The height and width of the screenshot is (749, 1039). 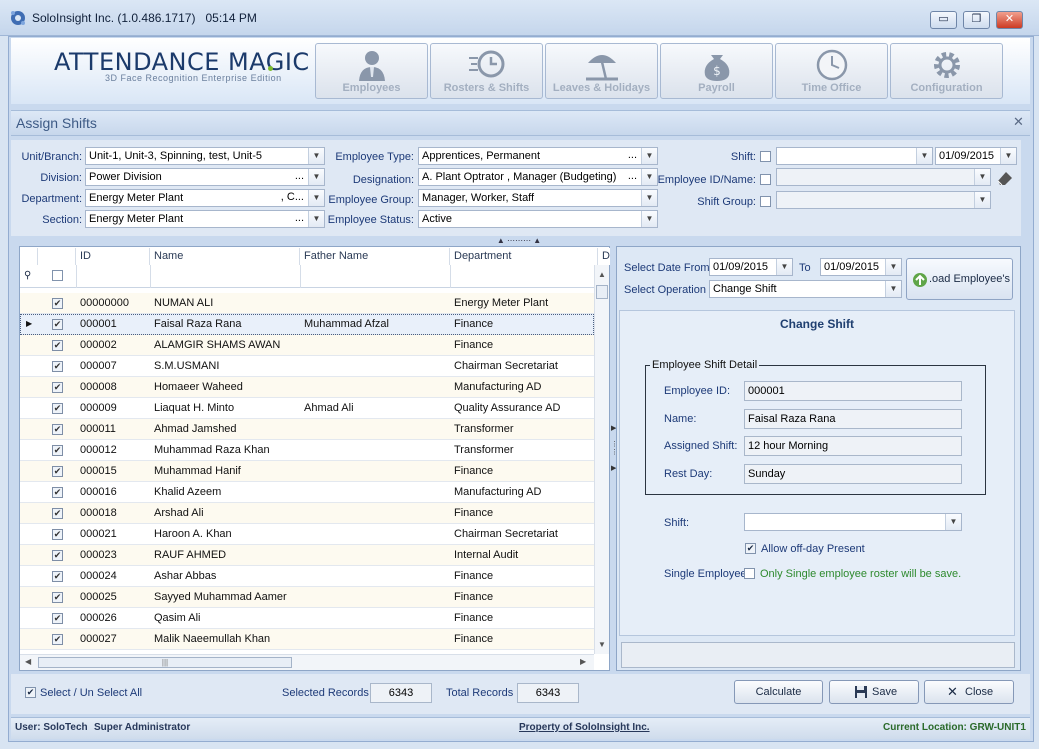 What do you see at coordinates (27, 275) in the screenshot?
I see `filter-pin-icon: ⚲` at bounding box center [27, 275].